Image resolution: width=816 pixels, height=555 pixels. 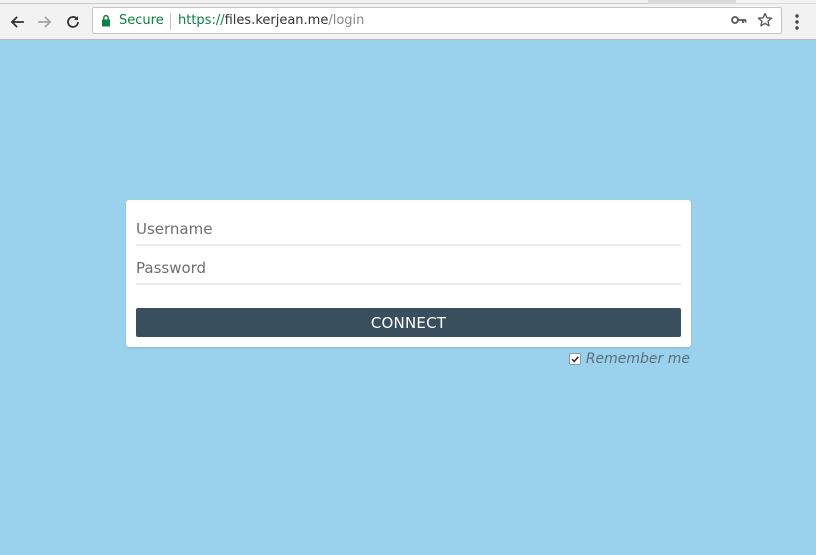 What do you see at coordinates (765, 20) in the screenshot?
I see `star-icon` at bounding box center [765, 20].